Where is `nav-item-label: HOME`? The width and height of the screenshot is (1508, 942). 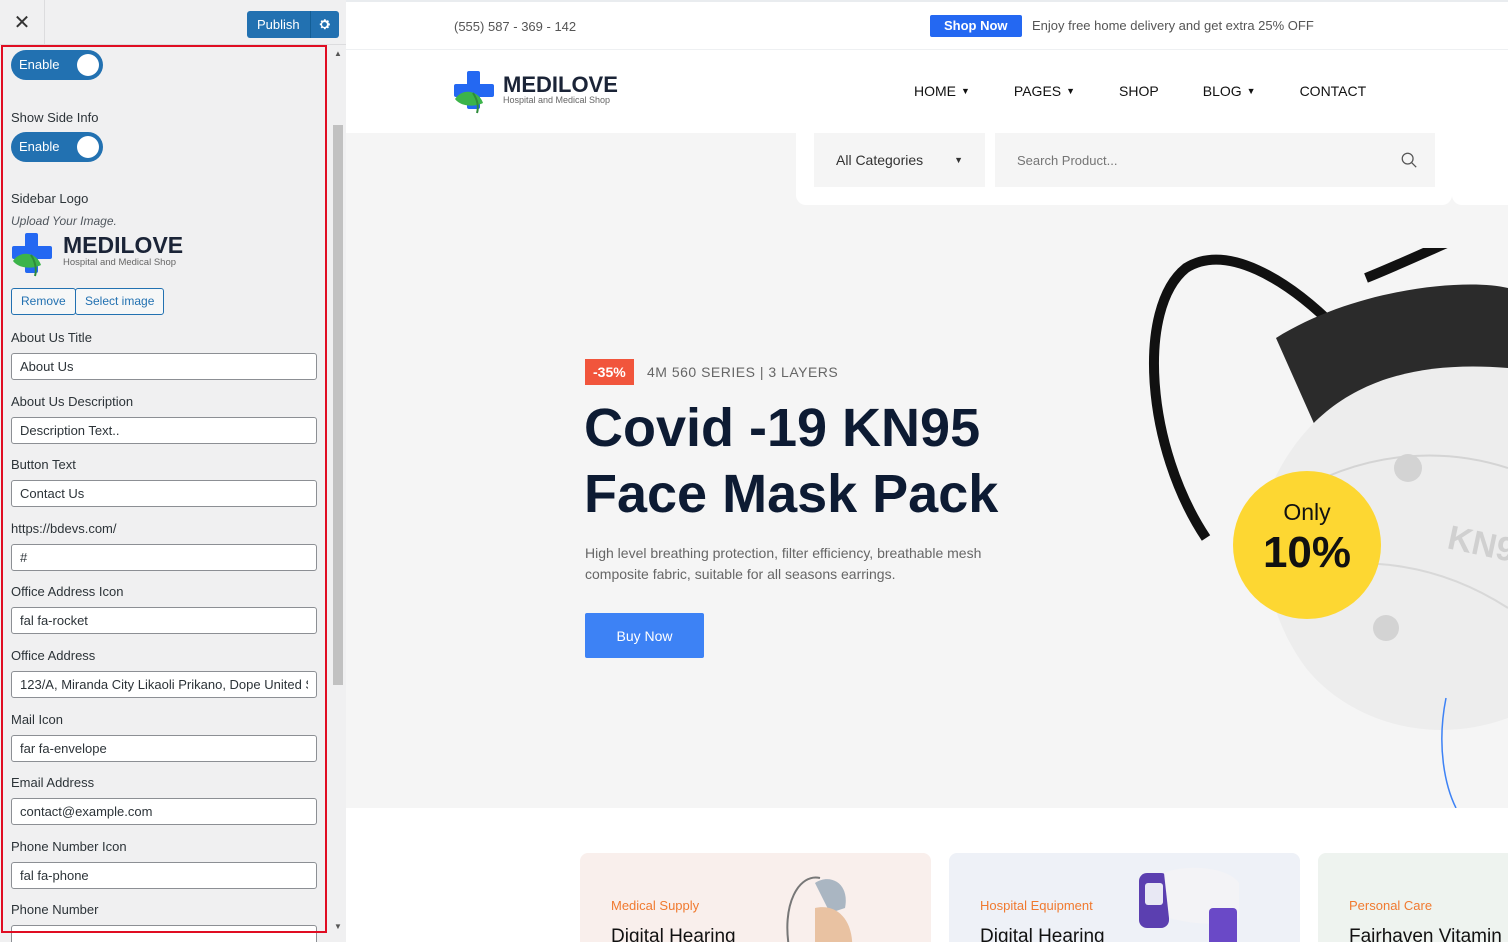 nav-item-label: HOME is located at coordinates (935, 91).